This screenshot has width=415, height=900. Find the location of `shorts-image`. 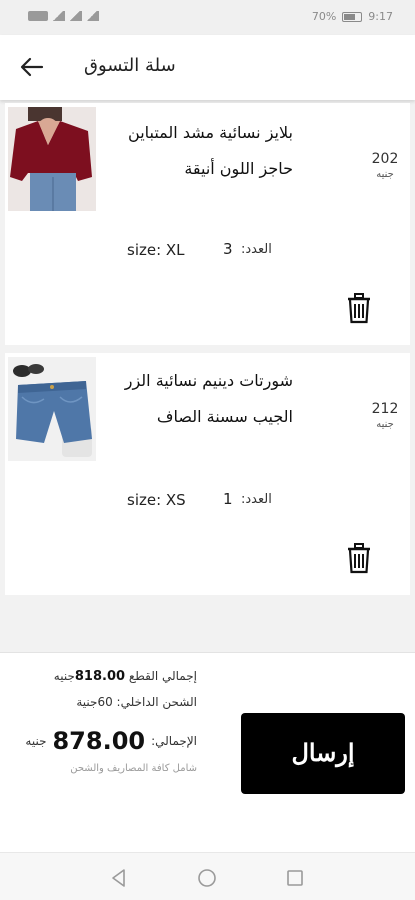

shorts-image is located at coordinates (52, 409).